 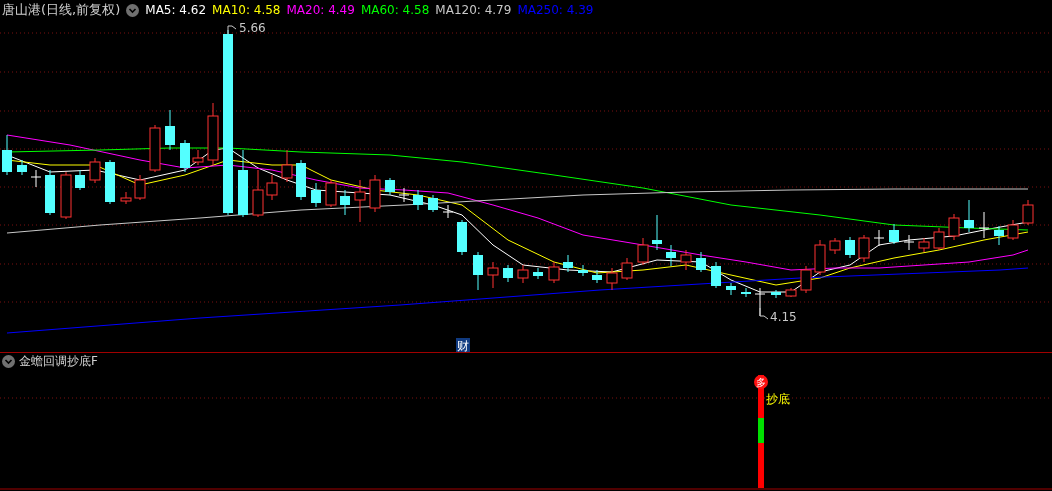 What do you see at coordinates (473, 10) in the screenshot?
I see `ma-legend-item: MA120: 4.79` at bounding box center [473, 10].